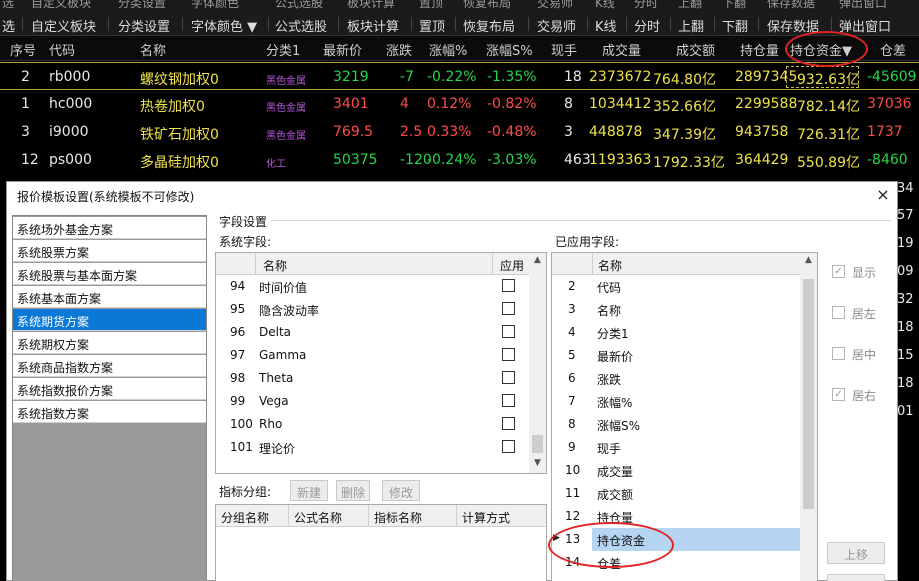 This screenshot has height=581, width=919. Describe the element at coordinates (862, 313) in the screenshot. I see `option-align-left: 居左` at that location.